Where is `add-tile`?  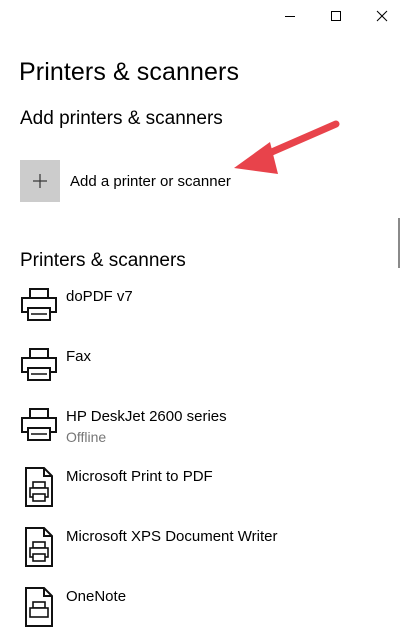 add-tile is located at coordinates (40, 181).